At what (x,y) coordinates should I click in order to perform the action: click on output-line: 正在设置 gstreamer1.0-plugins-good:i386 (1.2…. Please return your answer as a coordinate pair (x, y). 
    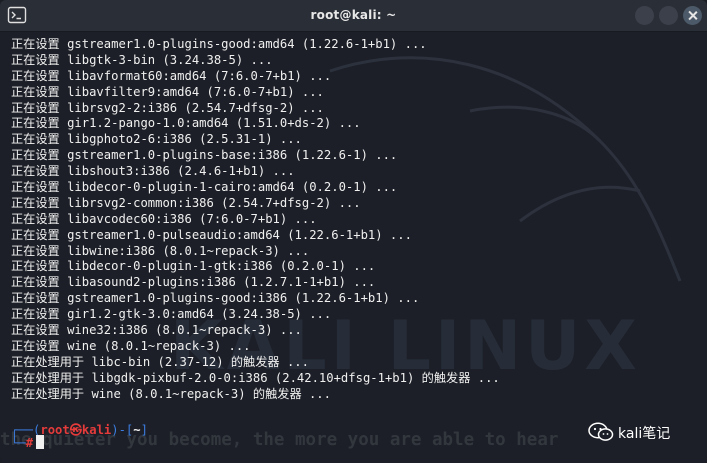
    Looking at the image, I should click on (215, 298).